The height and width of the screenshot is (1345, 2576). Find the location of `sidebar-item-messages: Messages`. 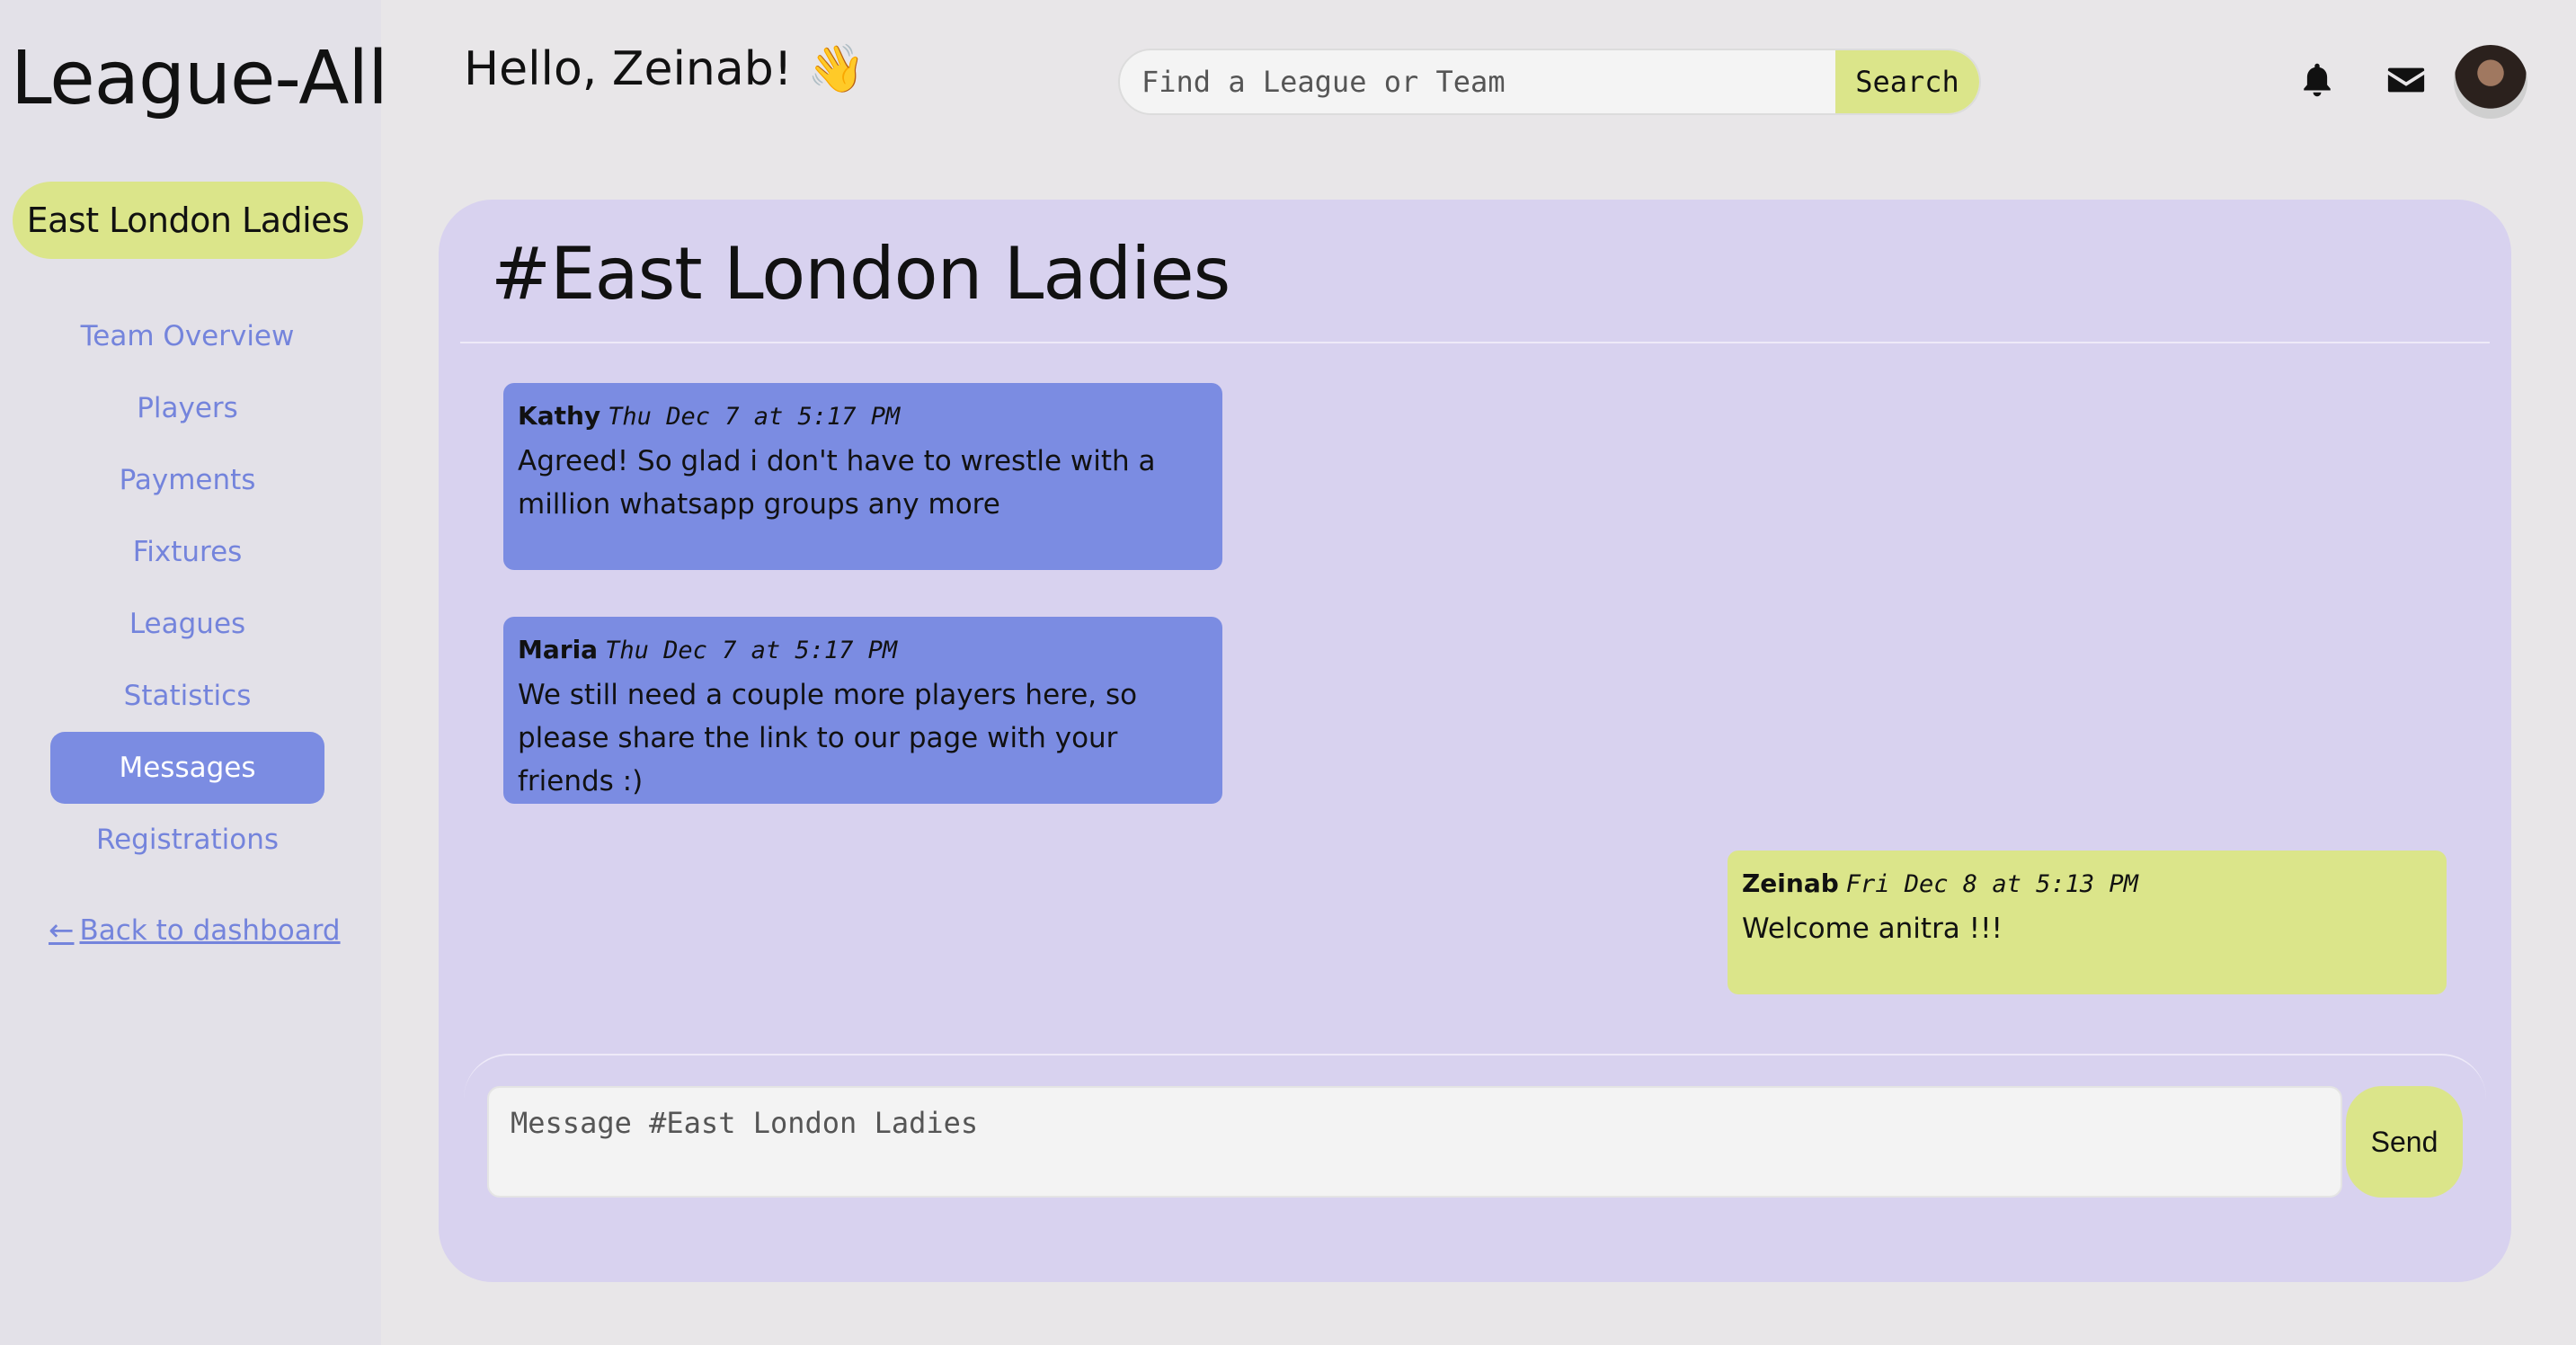

sidebar-item-messages: Messages is located at coordinates (187, 768).